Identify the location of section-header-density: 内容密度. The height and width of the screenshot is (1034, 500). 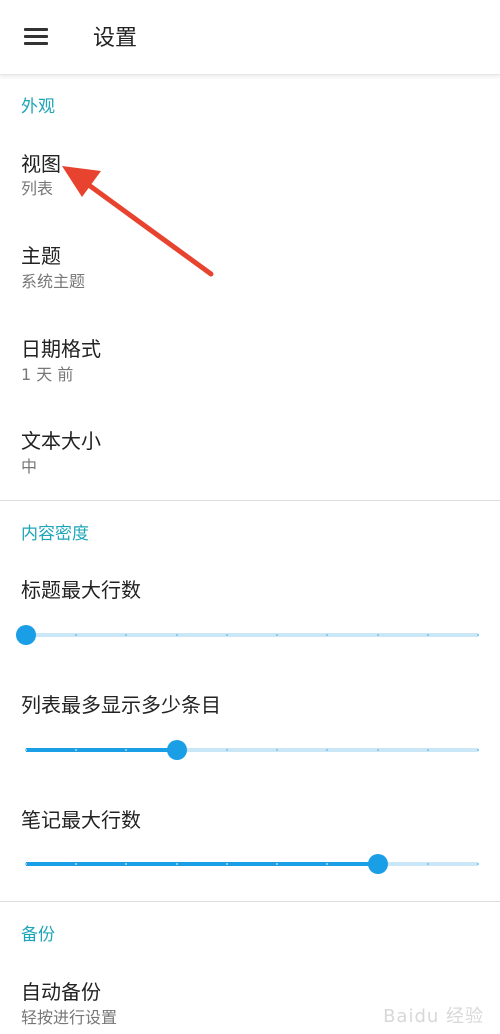
(55, 534).